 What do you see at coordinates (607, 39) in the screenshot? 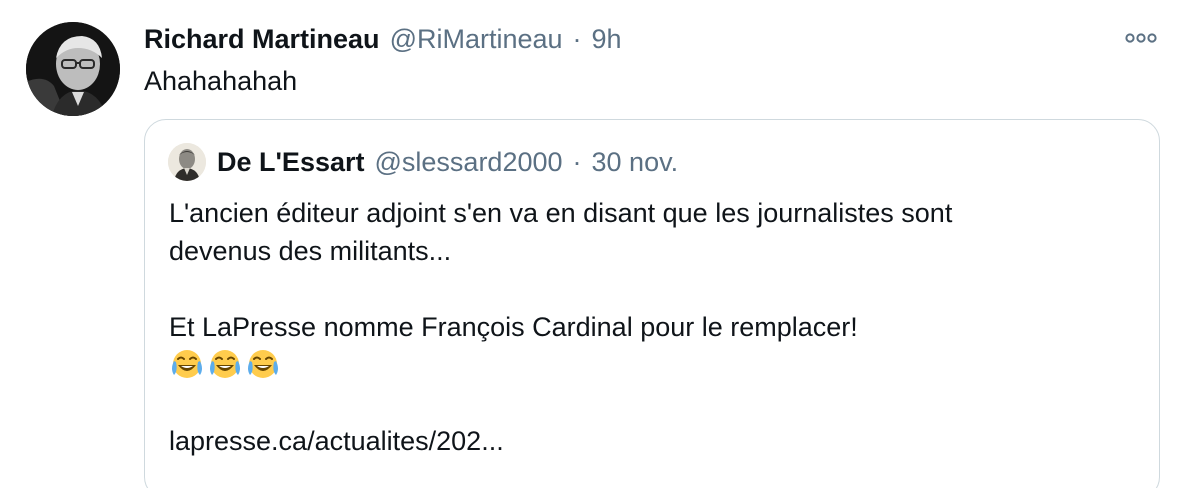
I see `tweet-timestamp: 9h` at bounding box center [607, 39].